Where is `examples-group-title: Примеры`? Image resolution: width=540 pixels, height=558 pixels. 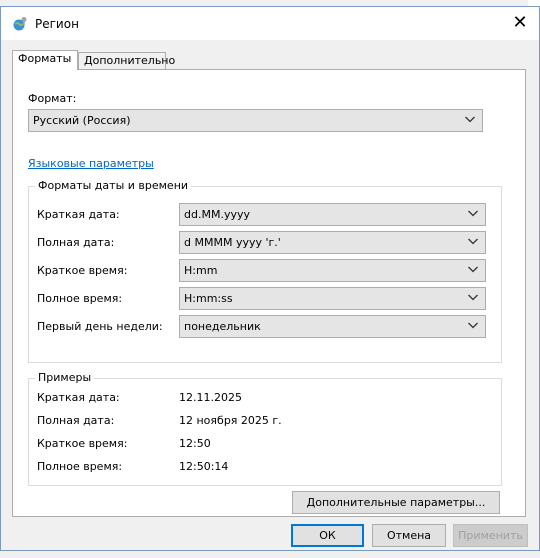 examples-group-title: Примеры is located at coordinates (65, 377).